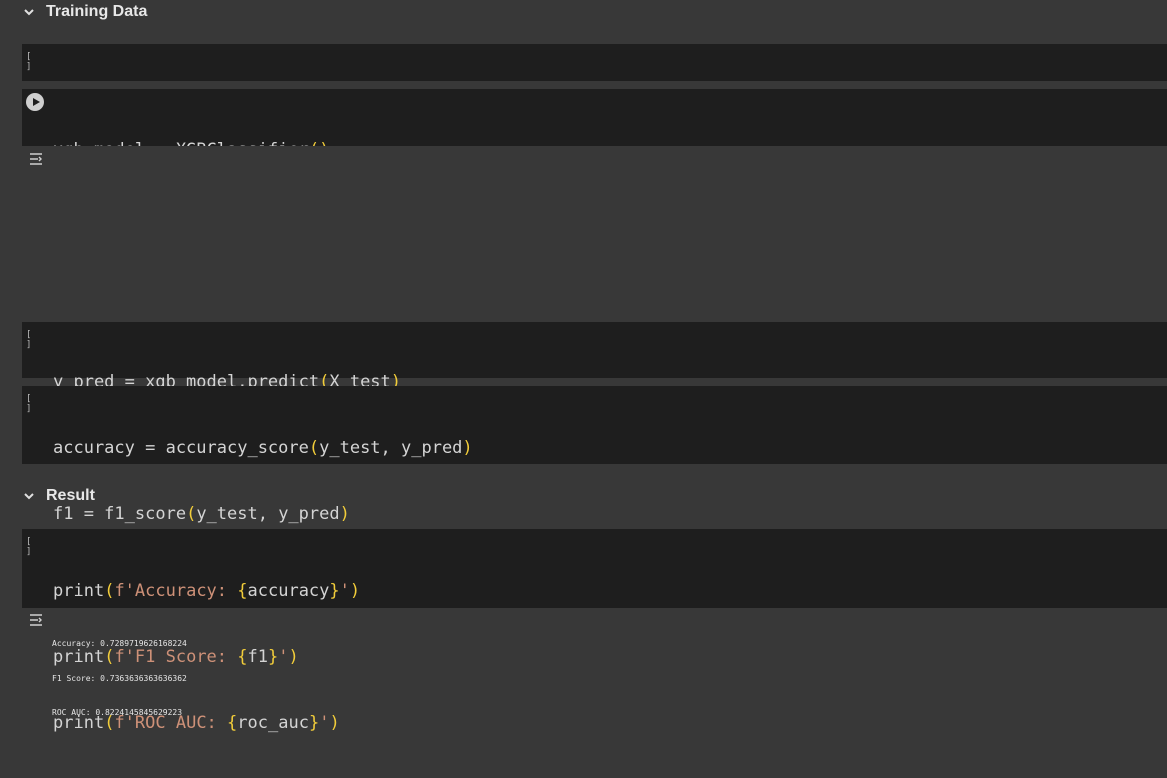  What do you see at coordinates (201, 514) in the screenshot?
I see `code-line: f1 = f1_score(y_test, y_pred)` at bounding box center [201, 514].